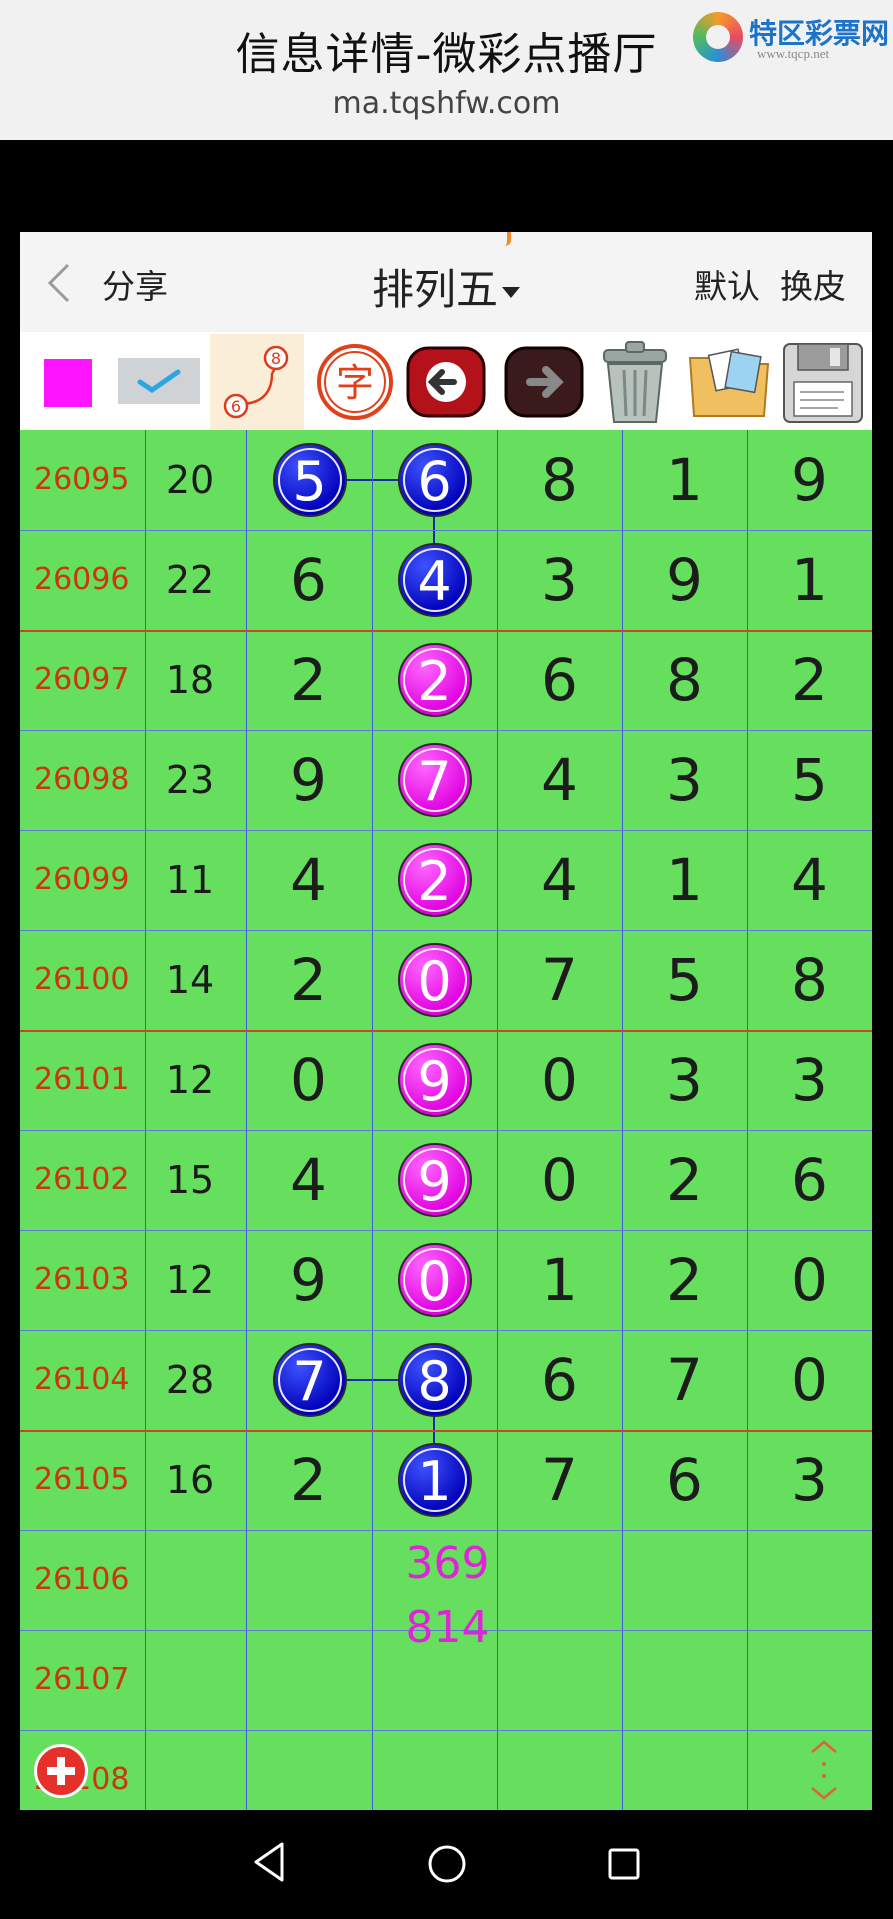 Image resolution: width=893 pixels, height=1919 pixels. I want to click on logo-url: www.tqcp.net, so click(793, 53).